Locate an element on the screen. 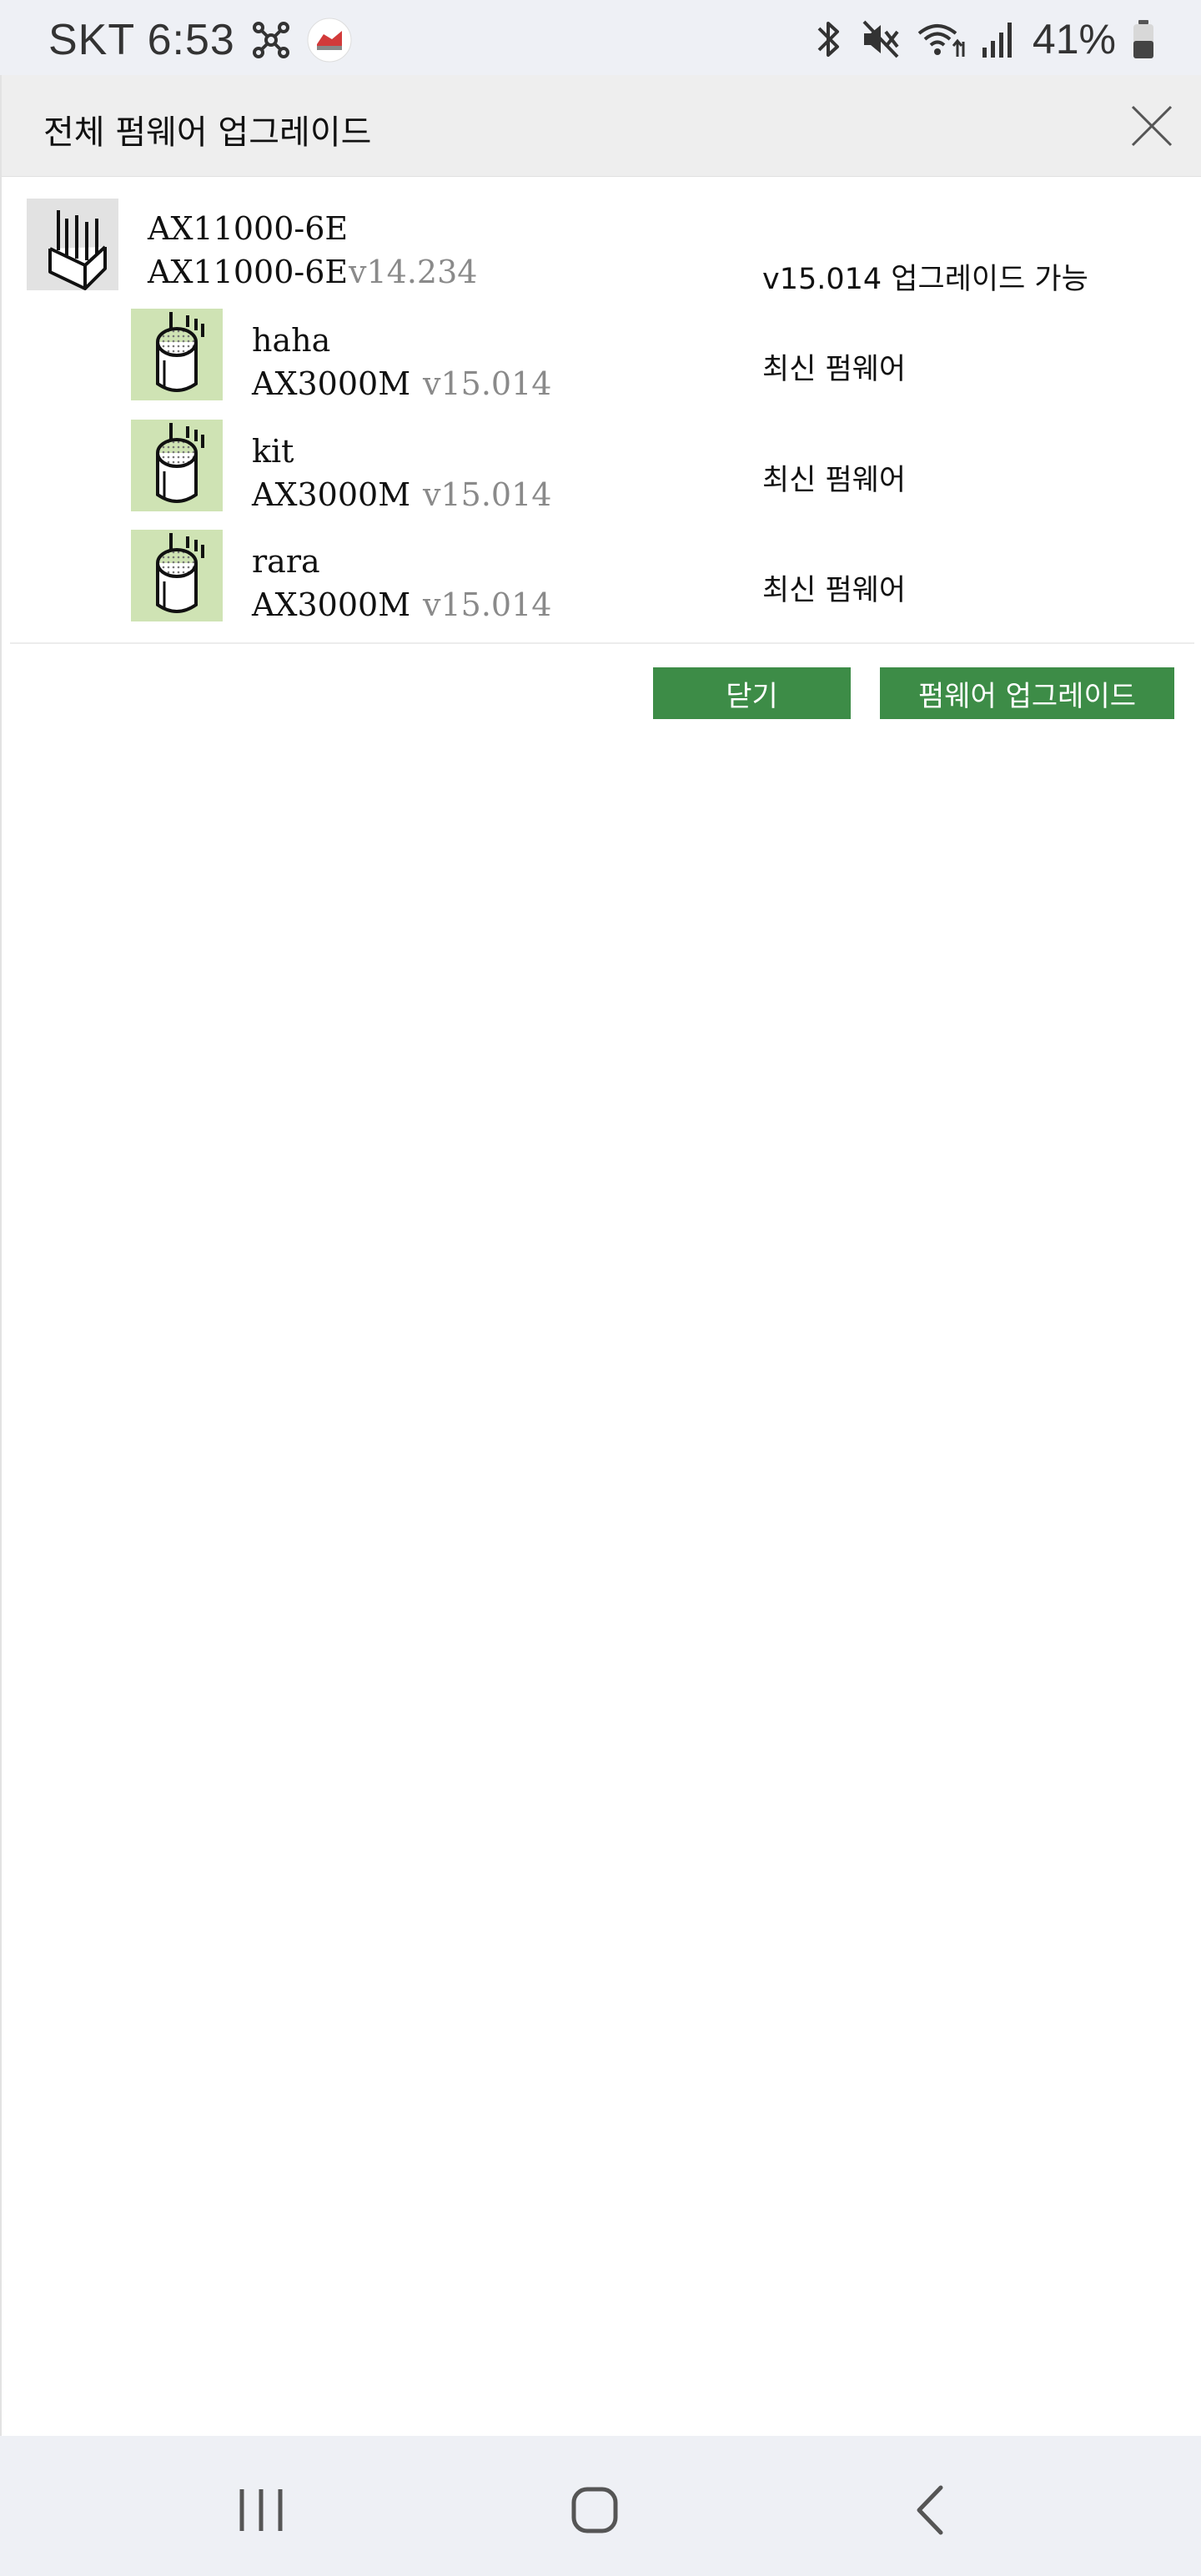 The image size is (1201, 2576). device-row-node: rara AX3000M v15.014 최신 펌웨어 is located at coordinates (602, 584).